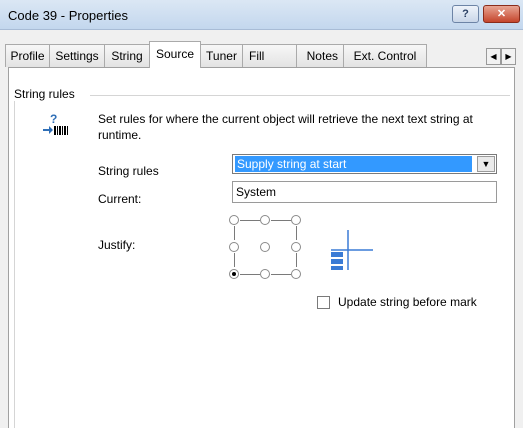  Describe the element at coordinates (486, 164) in the screenshot. I see `chevron-down-icon: ▼` at that location.